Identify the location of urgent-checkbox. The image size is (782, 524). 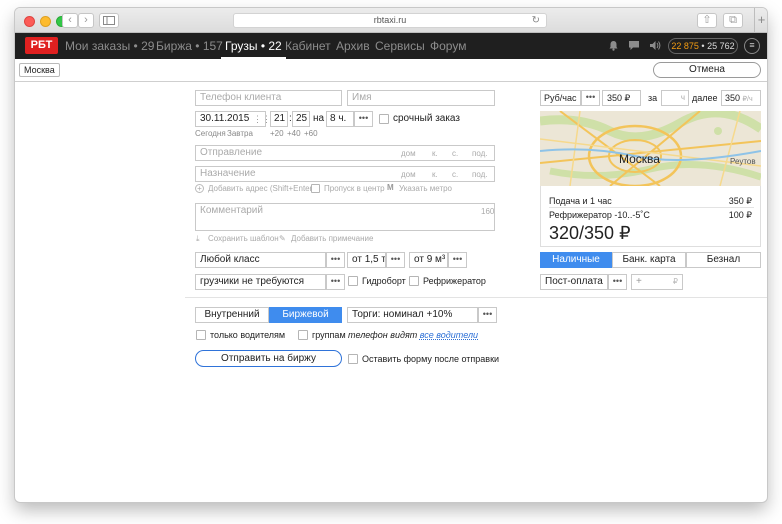
(384, 119).